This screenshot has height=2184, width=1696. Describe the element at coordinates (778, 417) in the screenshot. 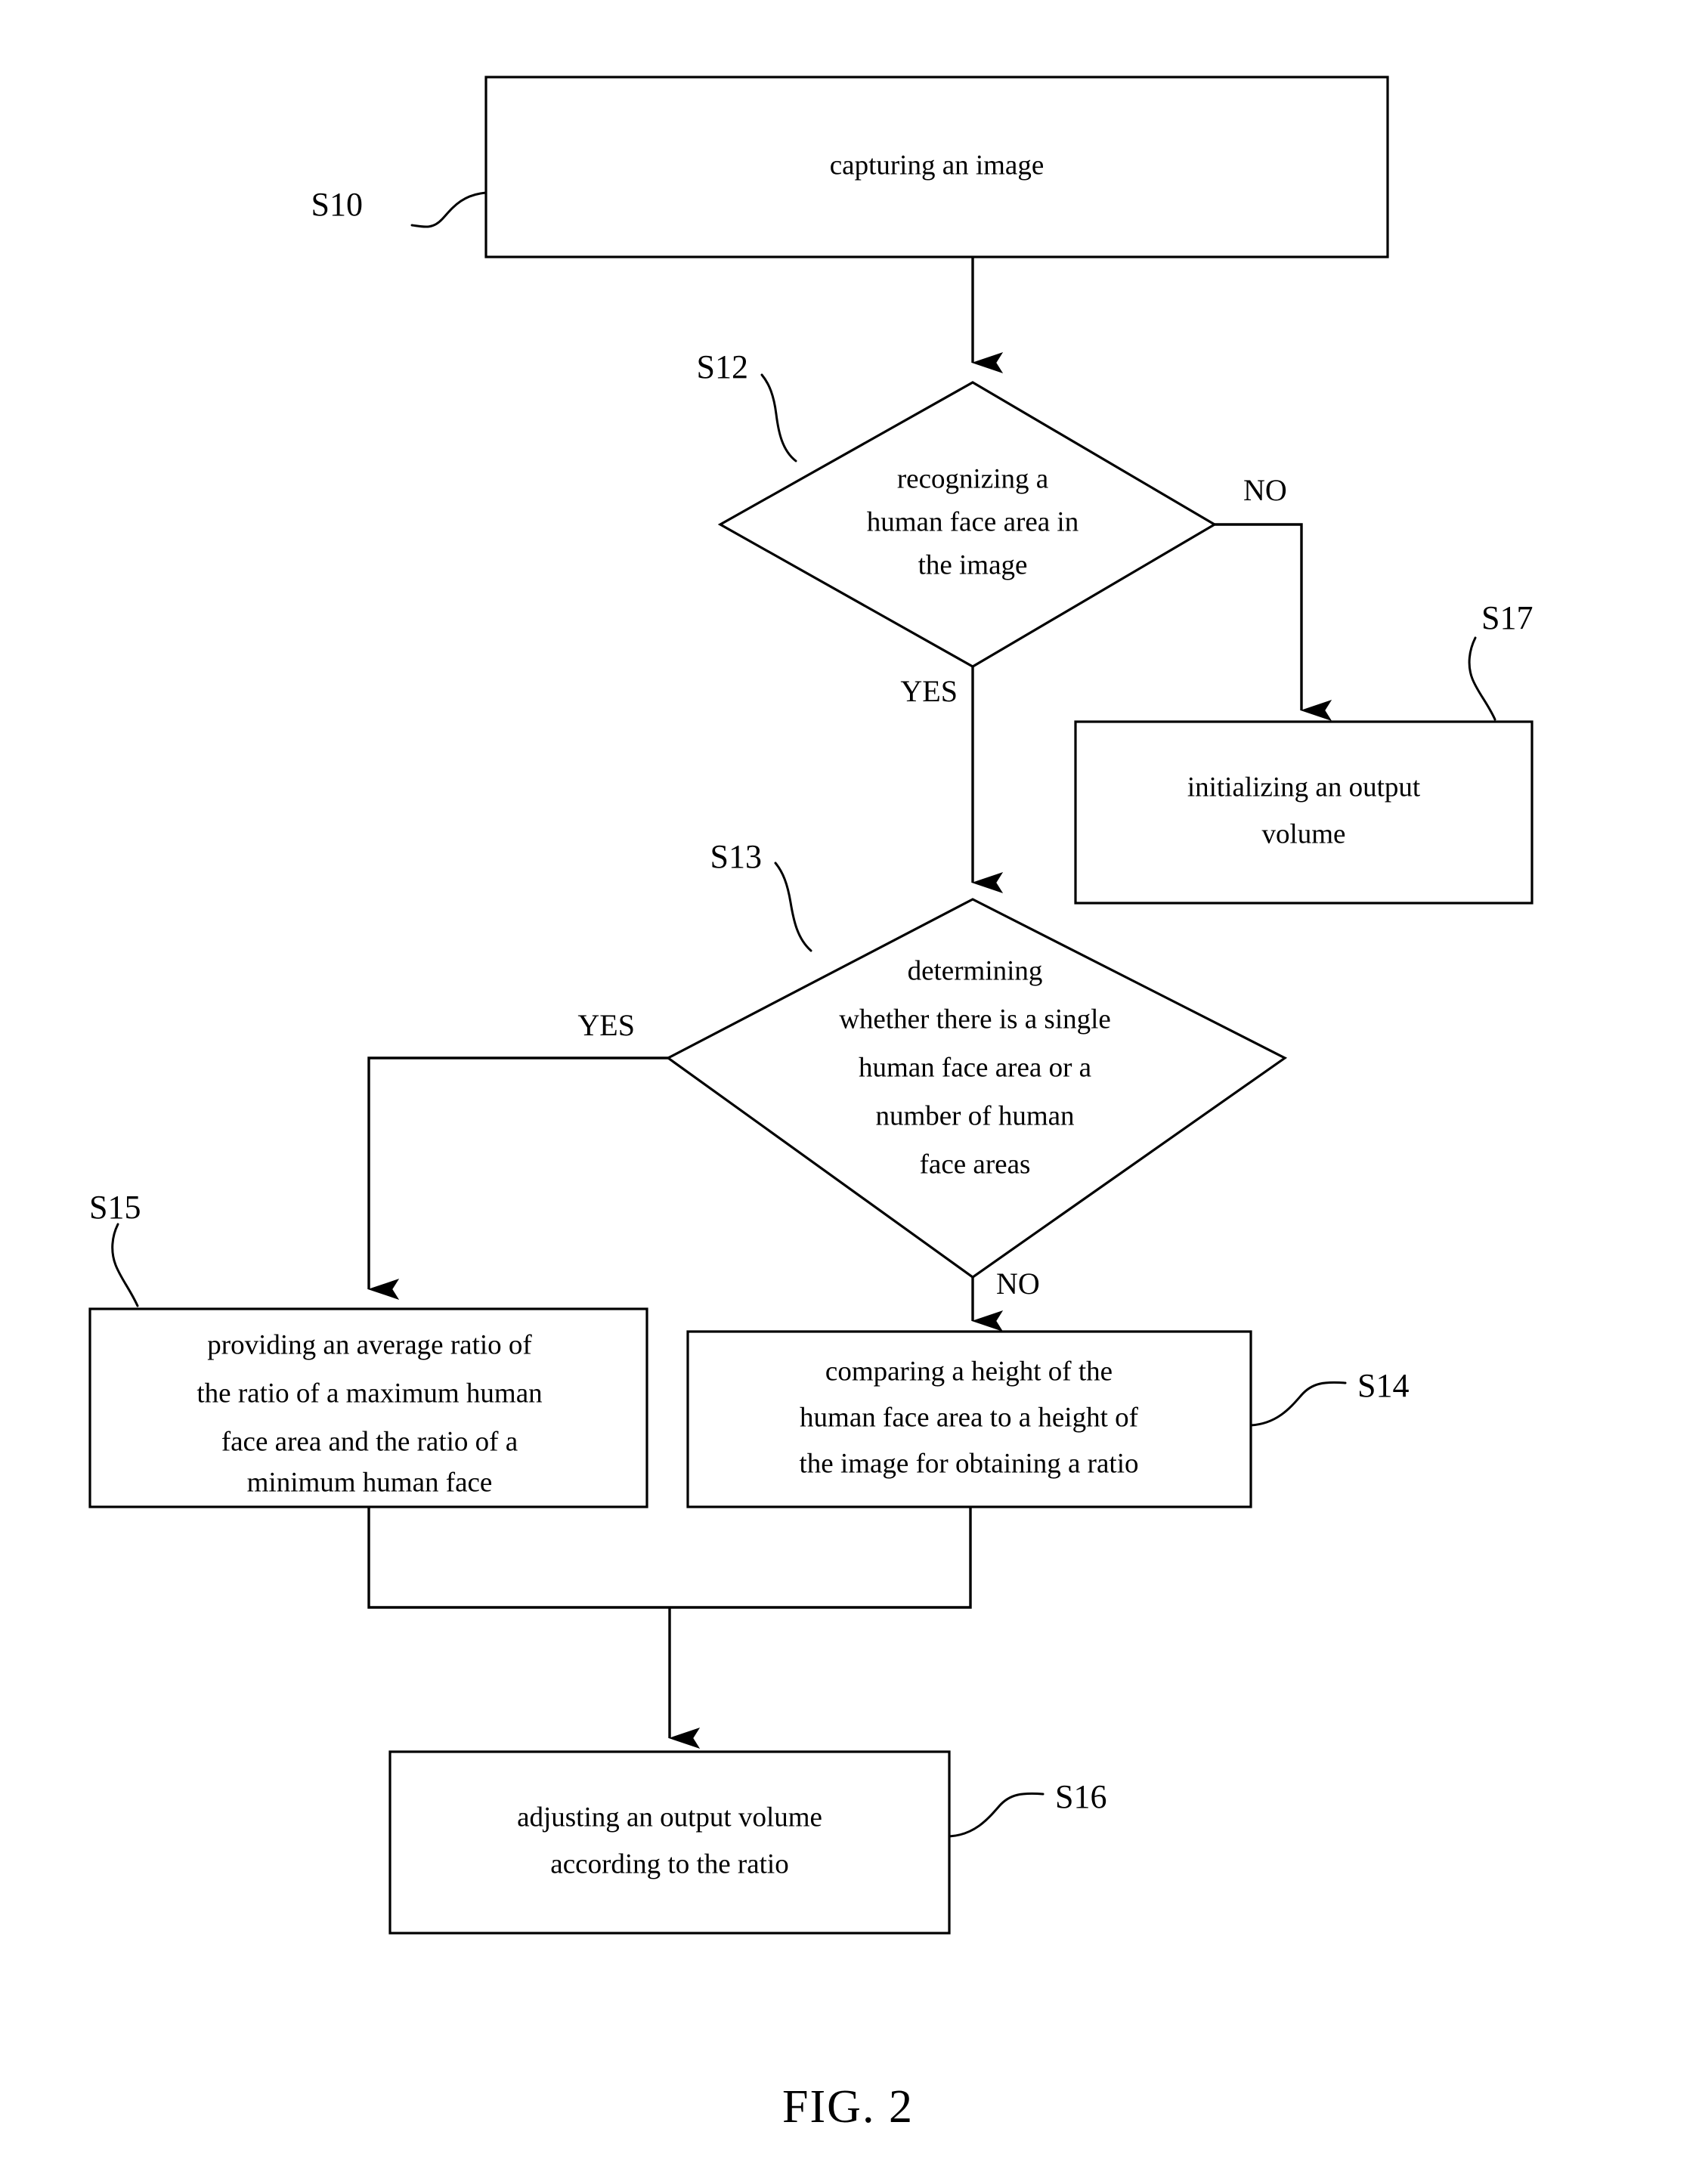

I see `leader-s12` at that location.